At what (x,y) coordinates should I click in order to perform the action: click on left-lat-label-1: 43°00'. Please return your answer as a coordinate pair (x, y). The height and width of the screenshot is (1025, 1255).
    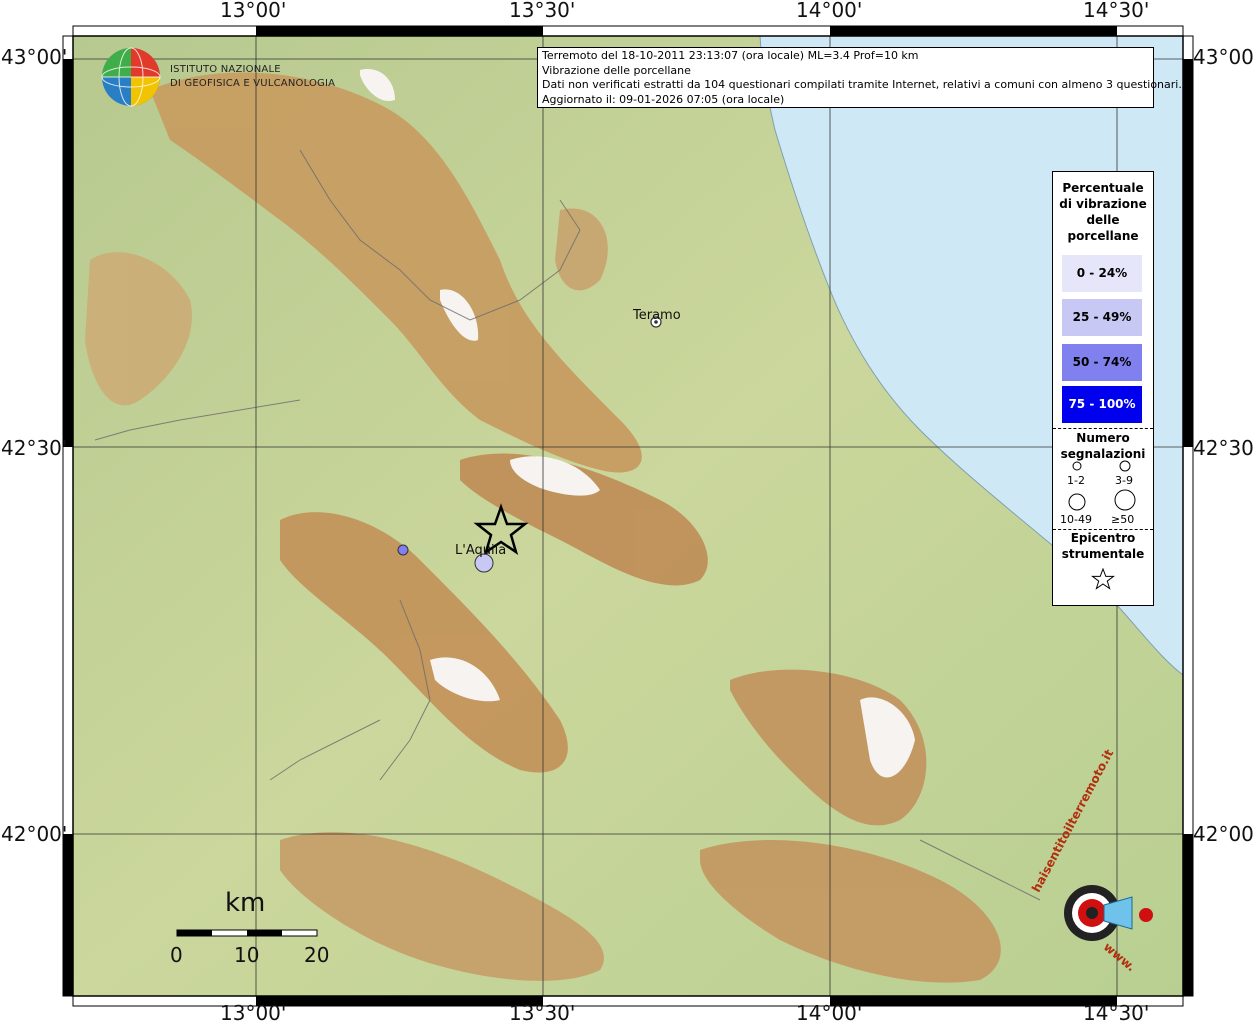
    Looking at the image, I should click on (34, 57).